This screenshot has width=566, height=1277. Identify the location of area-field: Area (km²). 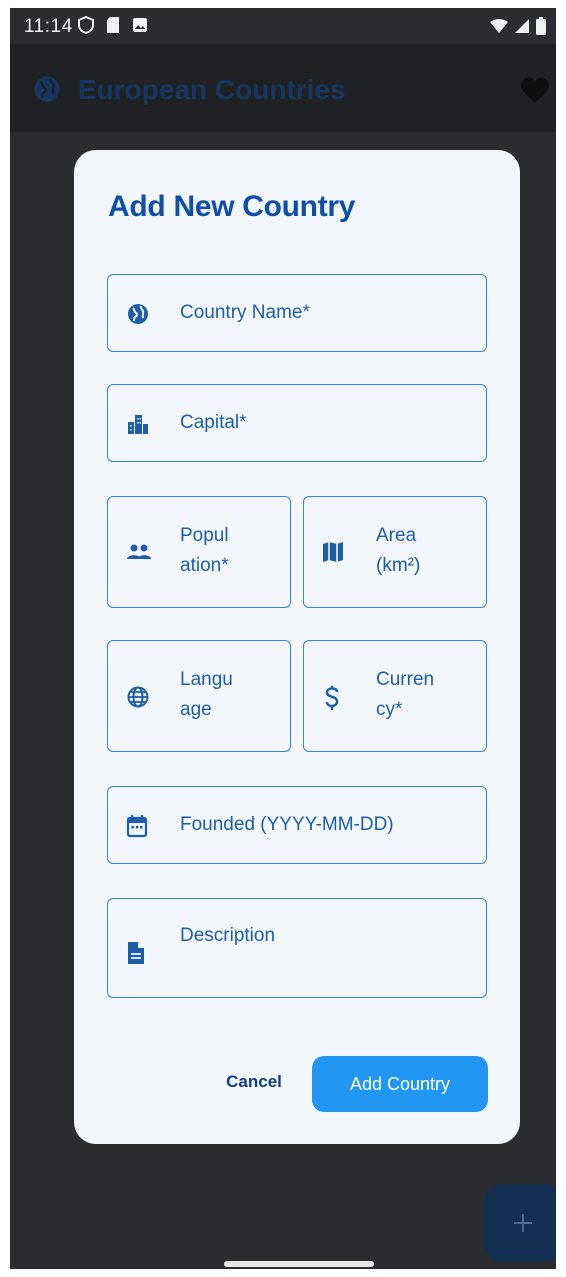
(395, 552).